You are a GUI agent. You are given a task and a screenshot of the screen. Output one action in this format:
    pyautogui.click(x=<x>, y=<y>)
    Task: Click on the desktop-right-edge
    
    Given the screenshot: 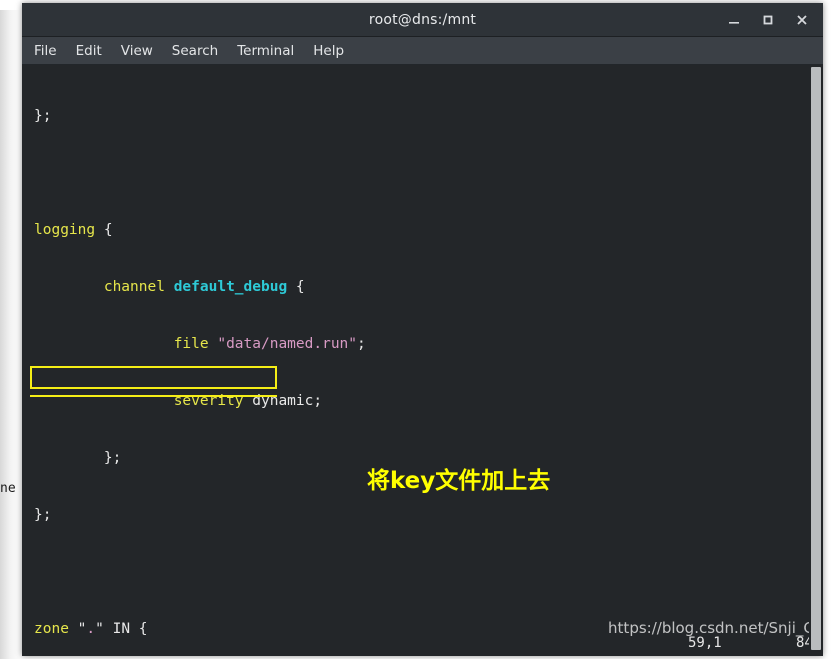 What is the action you would take?
    pyautogui.click(x=829, y=329)
    